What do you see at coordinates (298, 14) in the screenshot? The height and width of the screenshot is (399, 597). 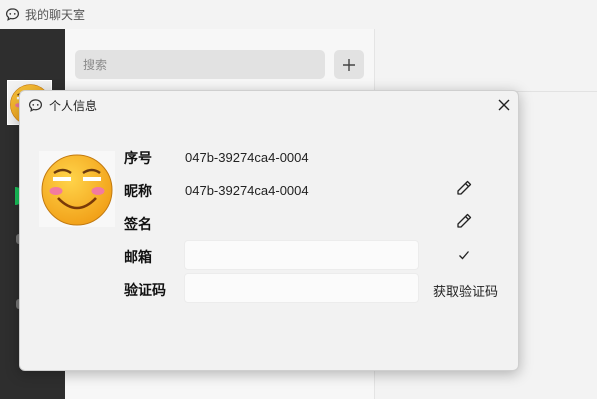 I see `window-titlebar: 我的聊天室` at bounding box center [298, 14].